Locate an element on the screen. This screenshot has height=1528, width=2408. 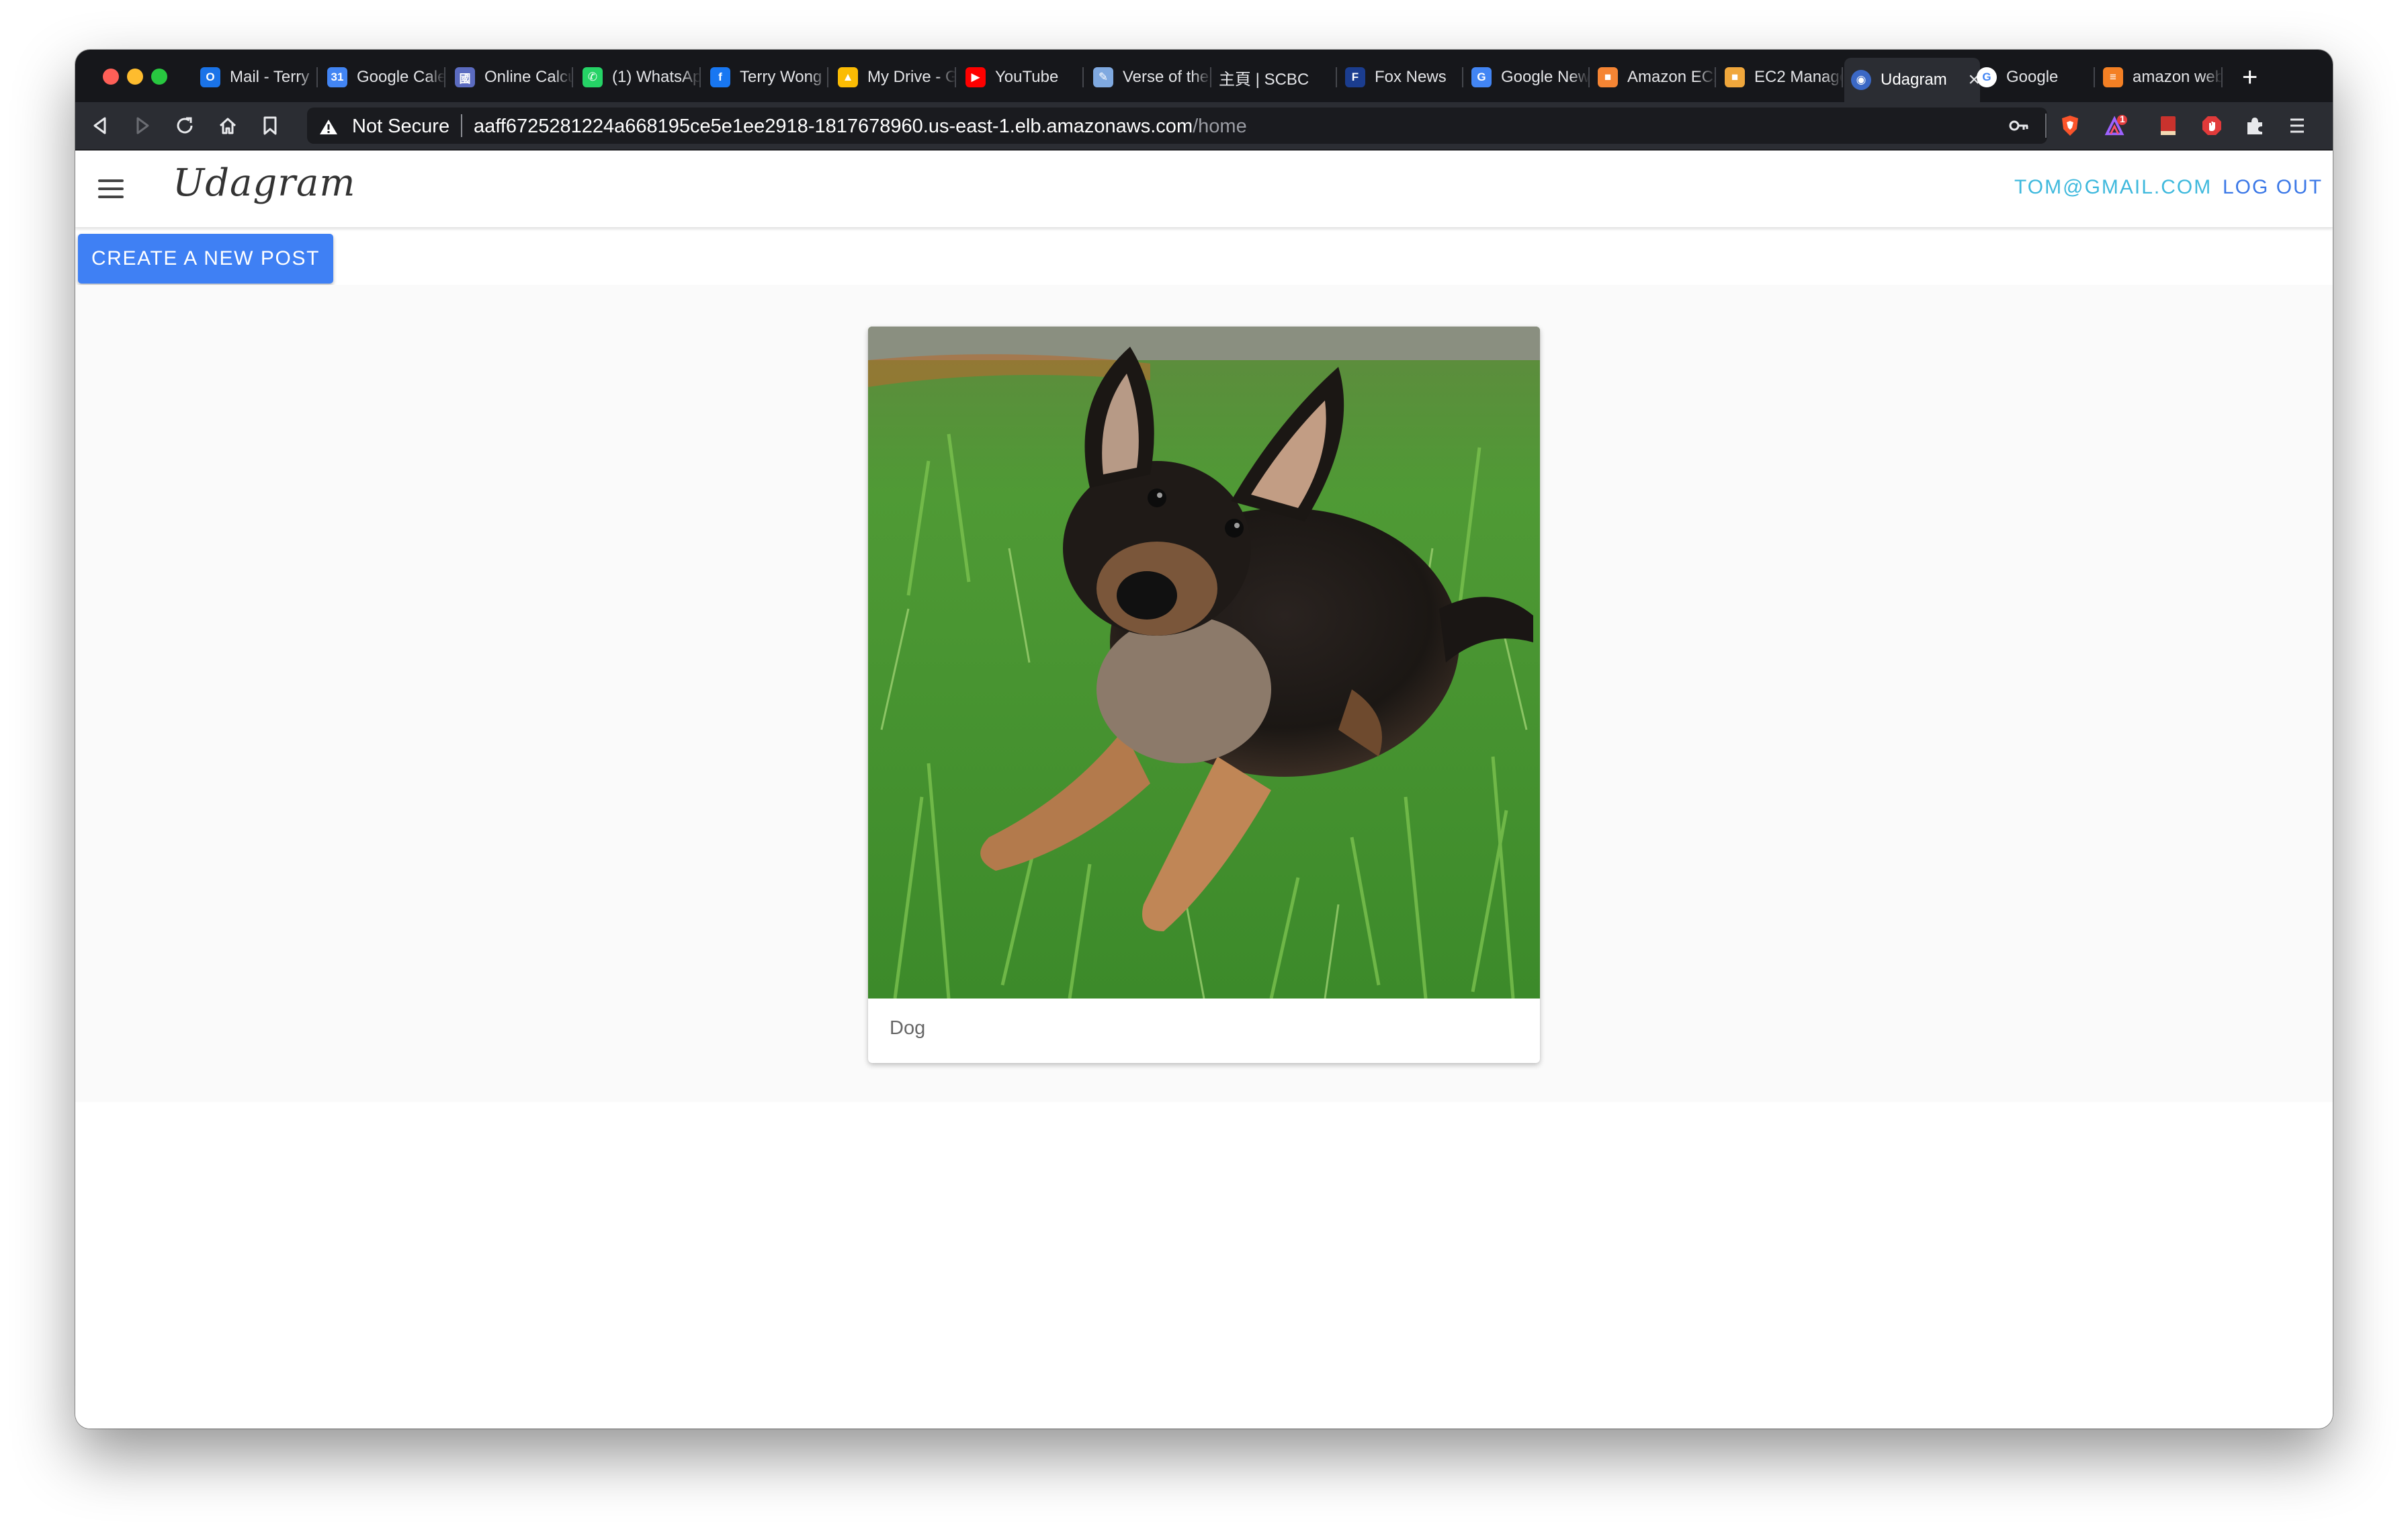
browser-tab: f Terry Wong is located at coordinates (769, 77).